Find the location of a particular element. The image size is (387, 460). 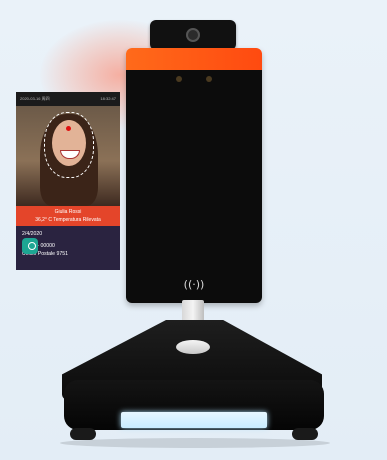

foot-left is located at coordinates (83, 434).